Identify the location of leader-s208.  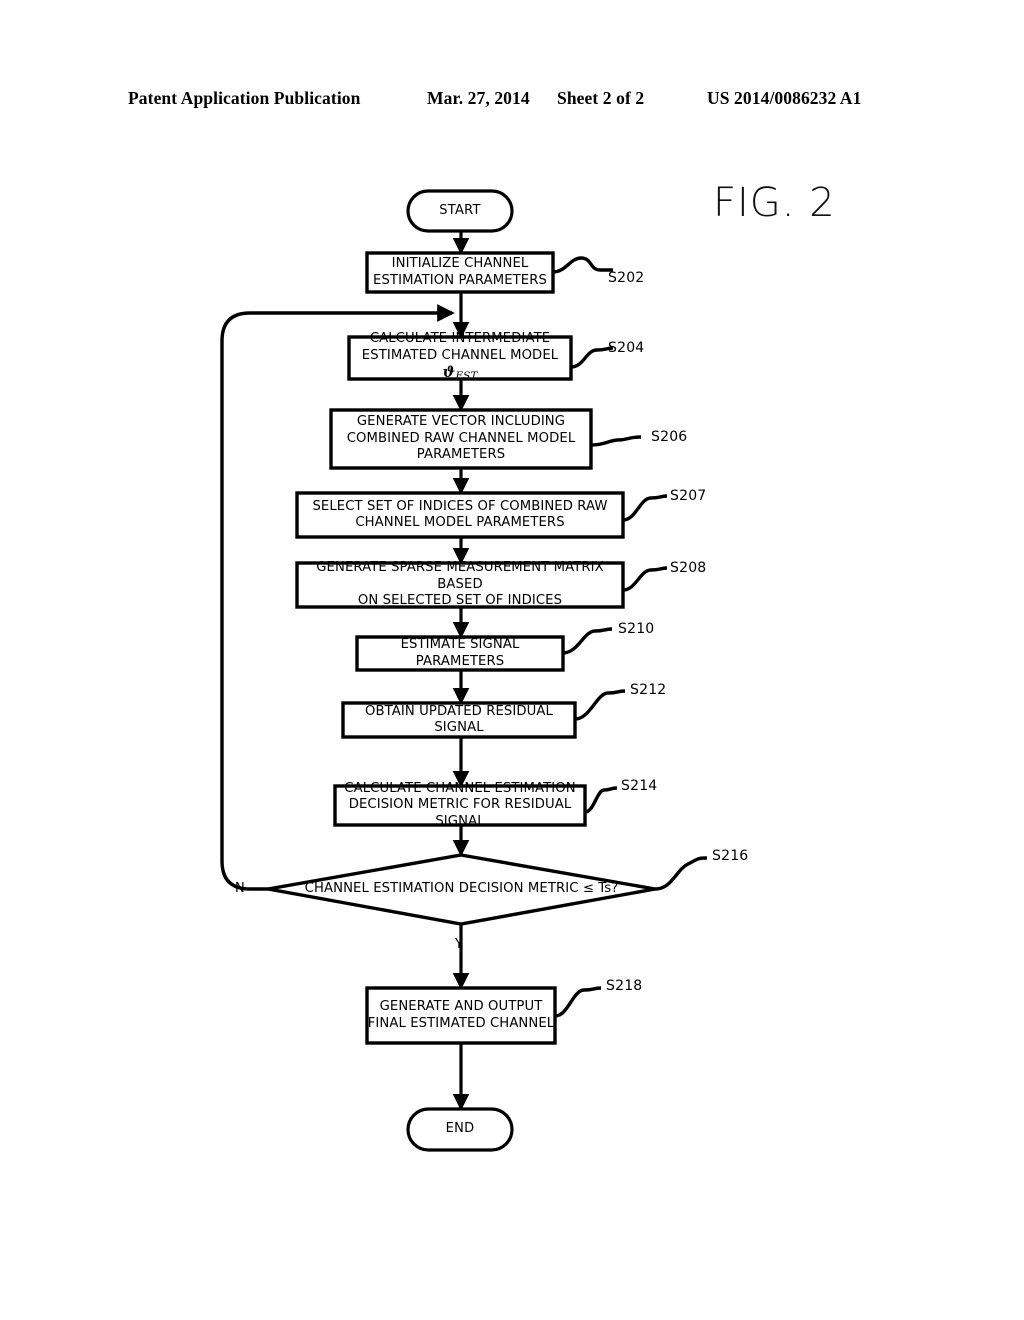
(645, 579).